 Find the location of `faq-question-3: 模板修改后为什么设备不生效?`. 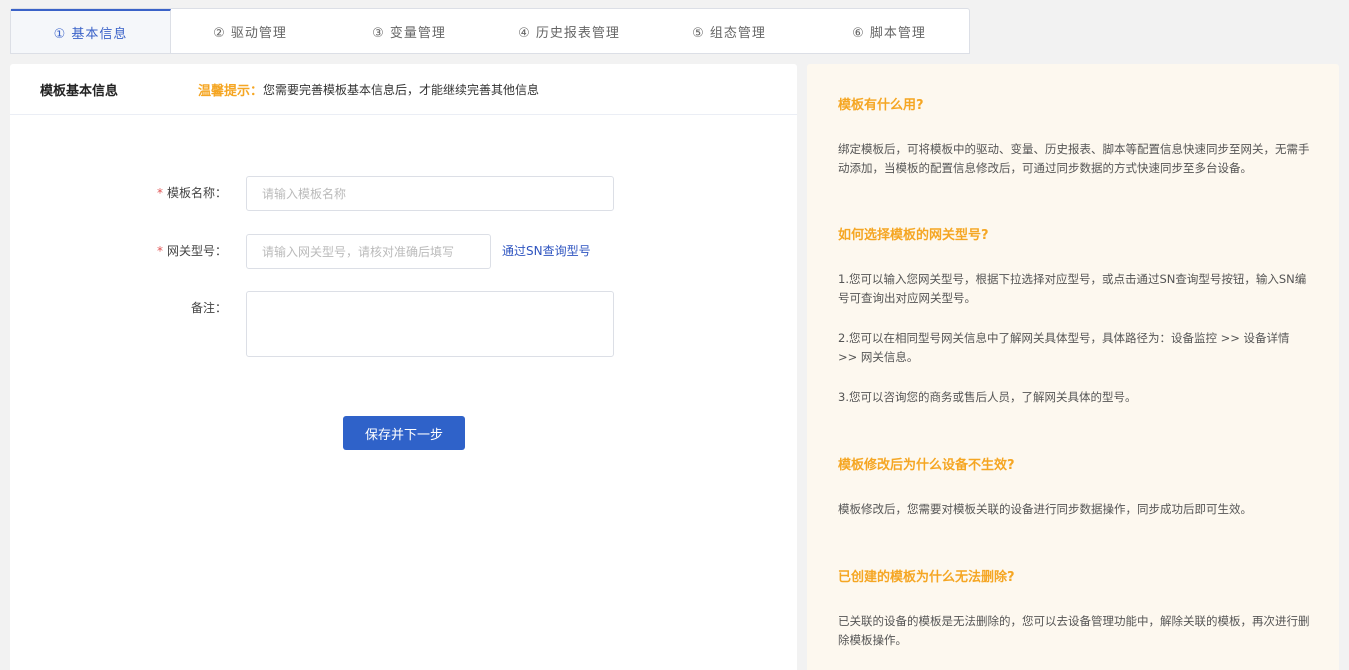

faq-question-3: 模板修改后为什么设备不生效? is located at coordinates (926, 465).